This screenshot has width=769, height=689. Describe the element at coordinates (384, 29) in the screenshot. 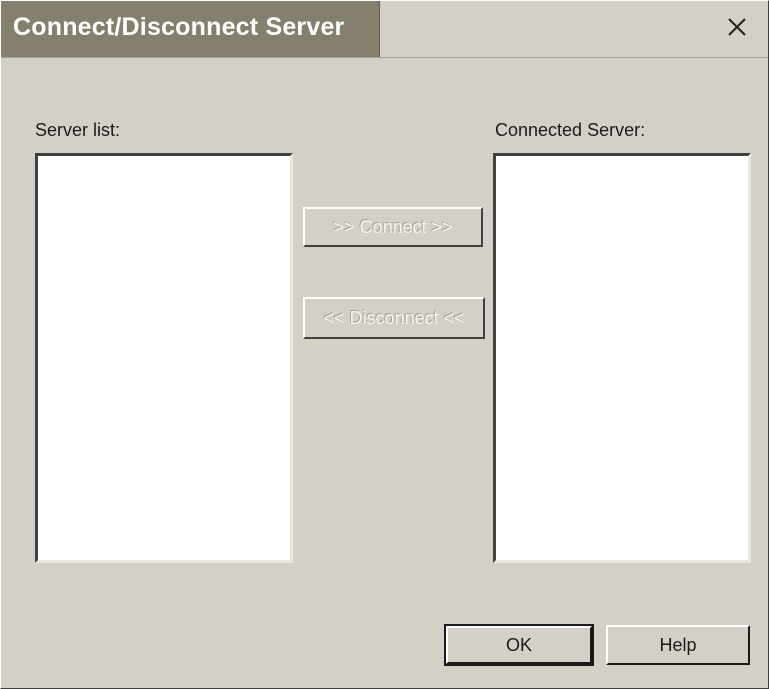

I see `title-bar: Connect/Disconnect Server` at that location.